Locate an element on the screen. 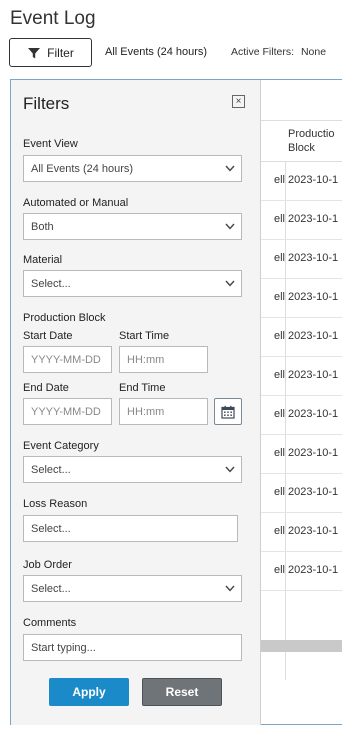 Image resolution: width=342 pixels, height=737 pixels. end-time-placeholder: HH:mm is located at coordinates (146, 411).